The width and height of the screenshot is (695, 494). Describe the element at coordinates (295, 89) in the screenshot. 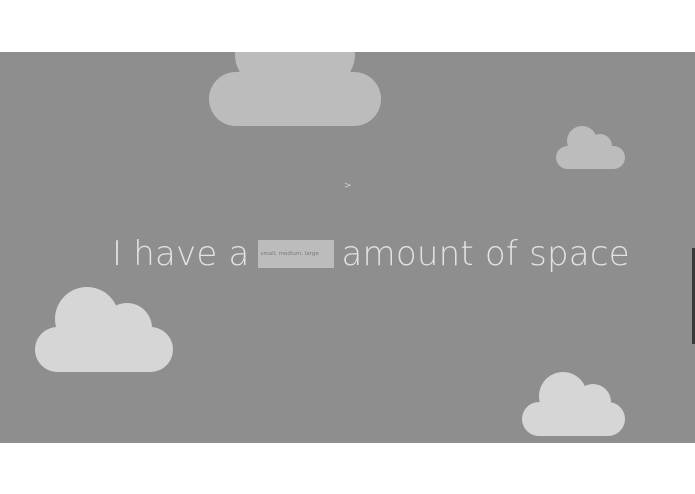

I see `cloud-top` at that location.